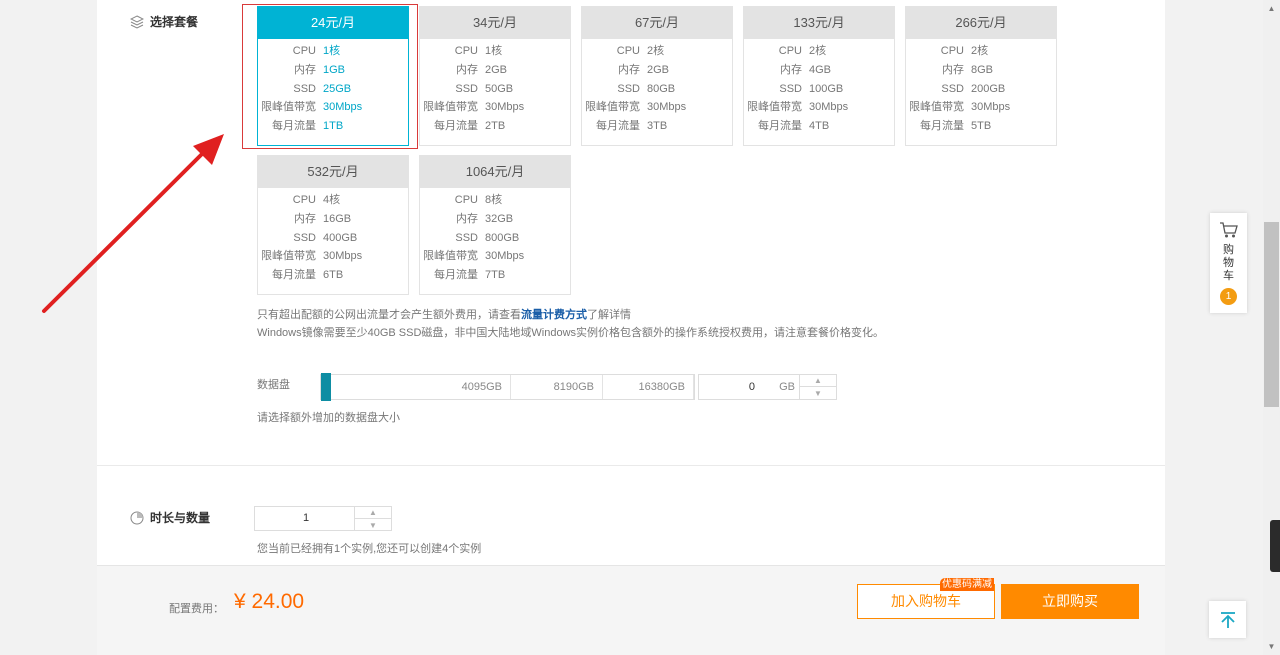 This screenshot has width=1280, height=655. I want to click on fee-value: ¥ 24.00, so click(269, 601).